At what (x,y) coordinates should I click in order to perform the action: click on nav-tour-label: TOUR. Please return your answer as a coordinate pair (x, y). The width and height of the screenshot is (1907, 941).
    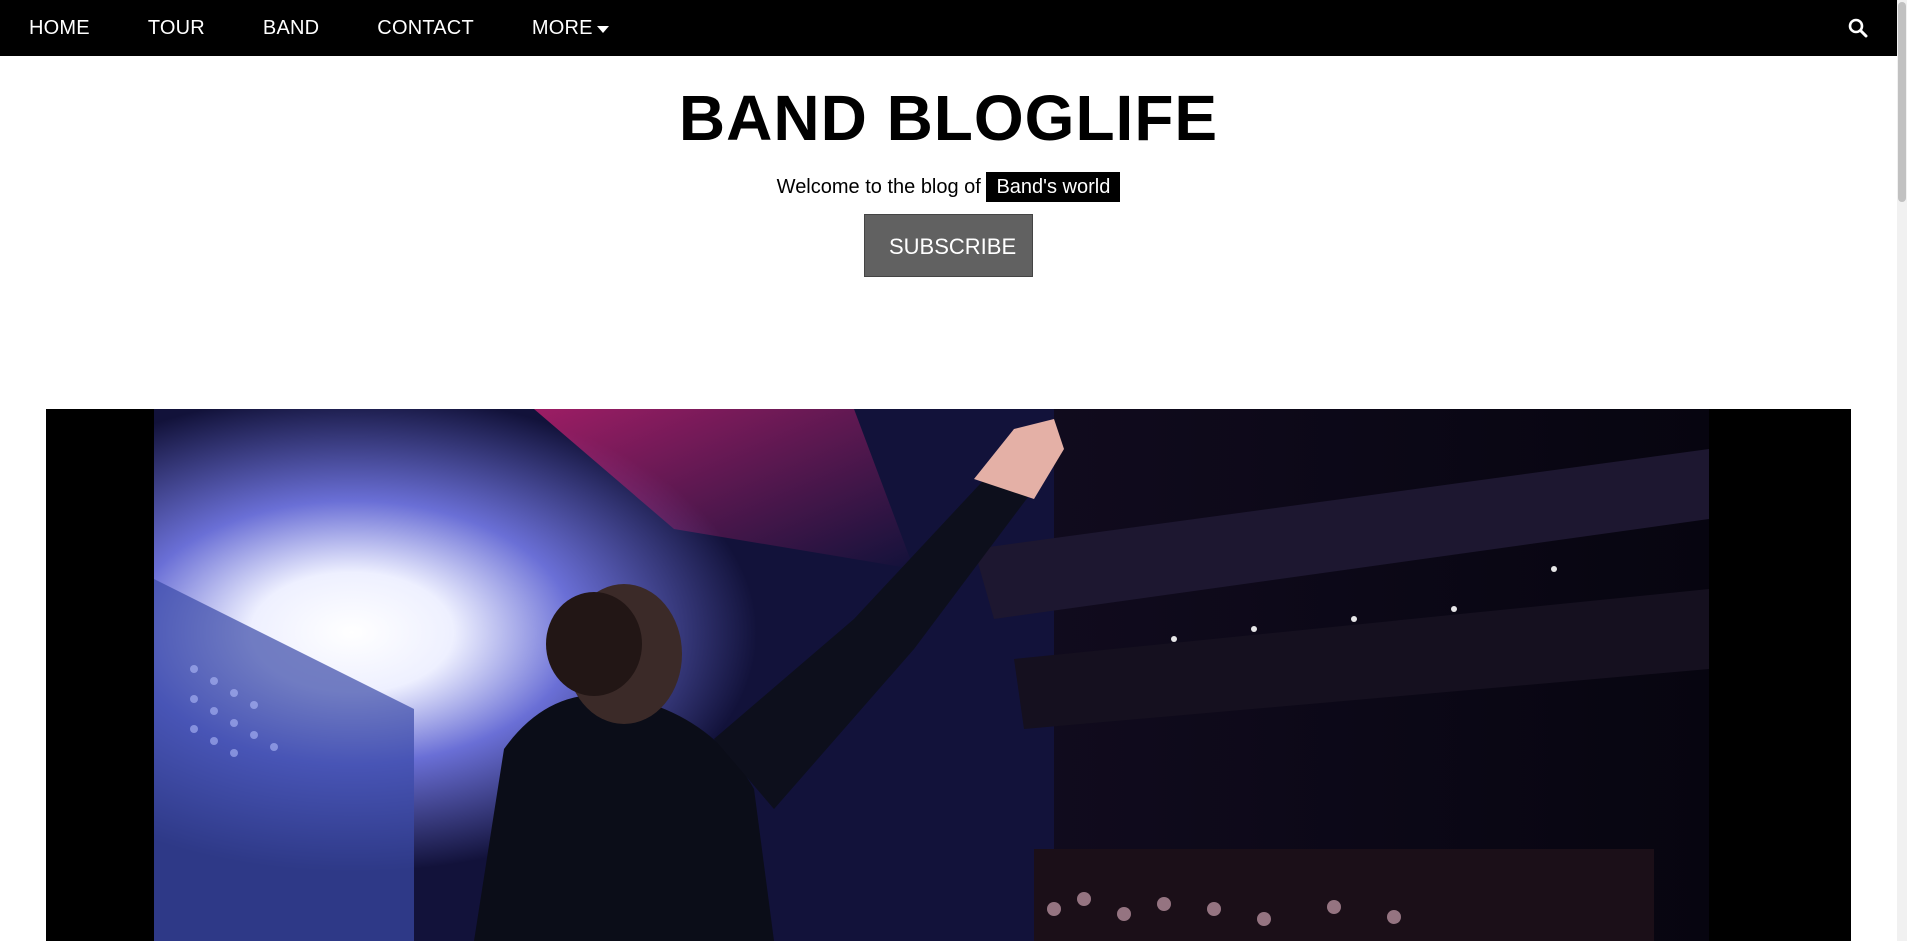
    Looking at the image, I should click on (176, 27).